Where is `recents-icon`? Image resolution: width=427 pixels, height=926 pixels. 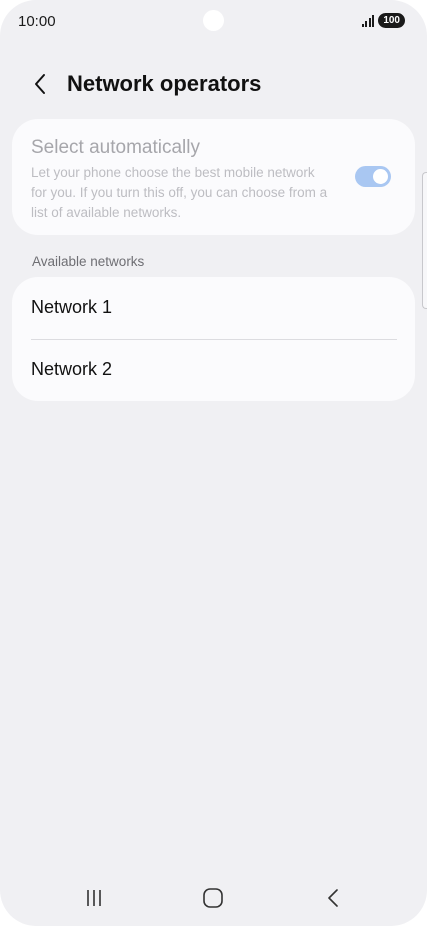
recents-icon is located at coordinates (94, 898).